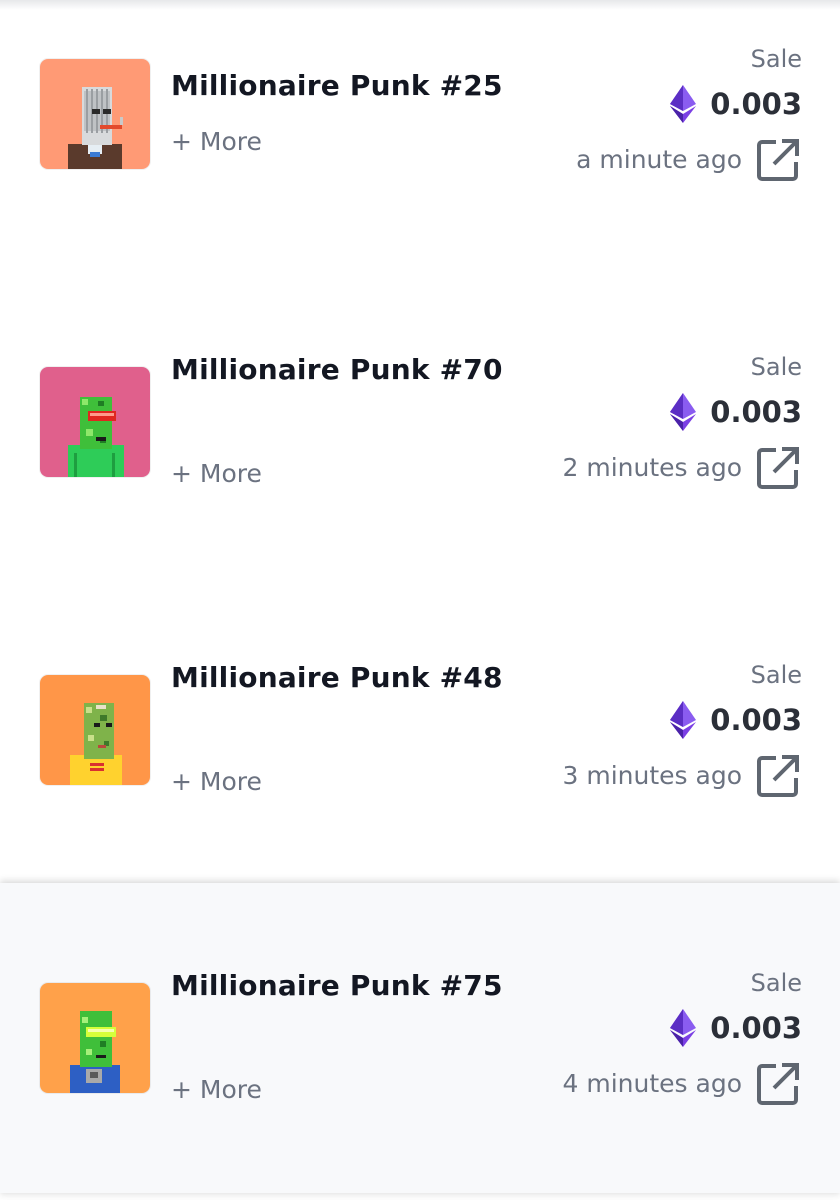 Image resolution: width=840 pixels, height=1200 pixels. What do you see at coordinates (351, 986) in the screenshot?
I see `nft-title: Millionaire Punk #75` at bounding box center [351, 986].